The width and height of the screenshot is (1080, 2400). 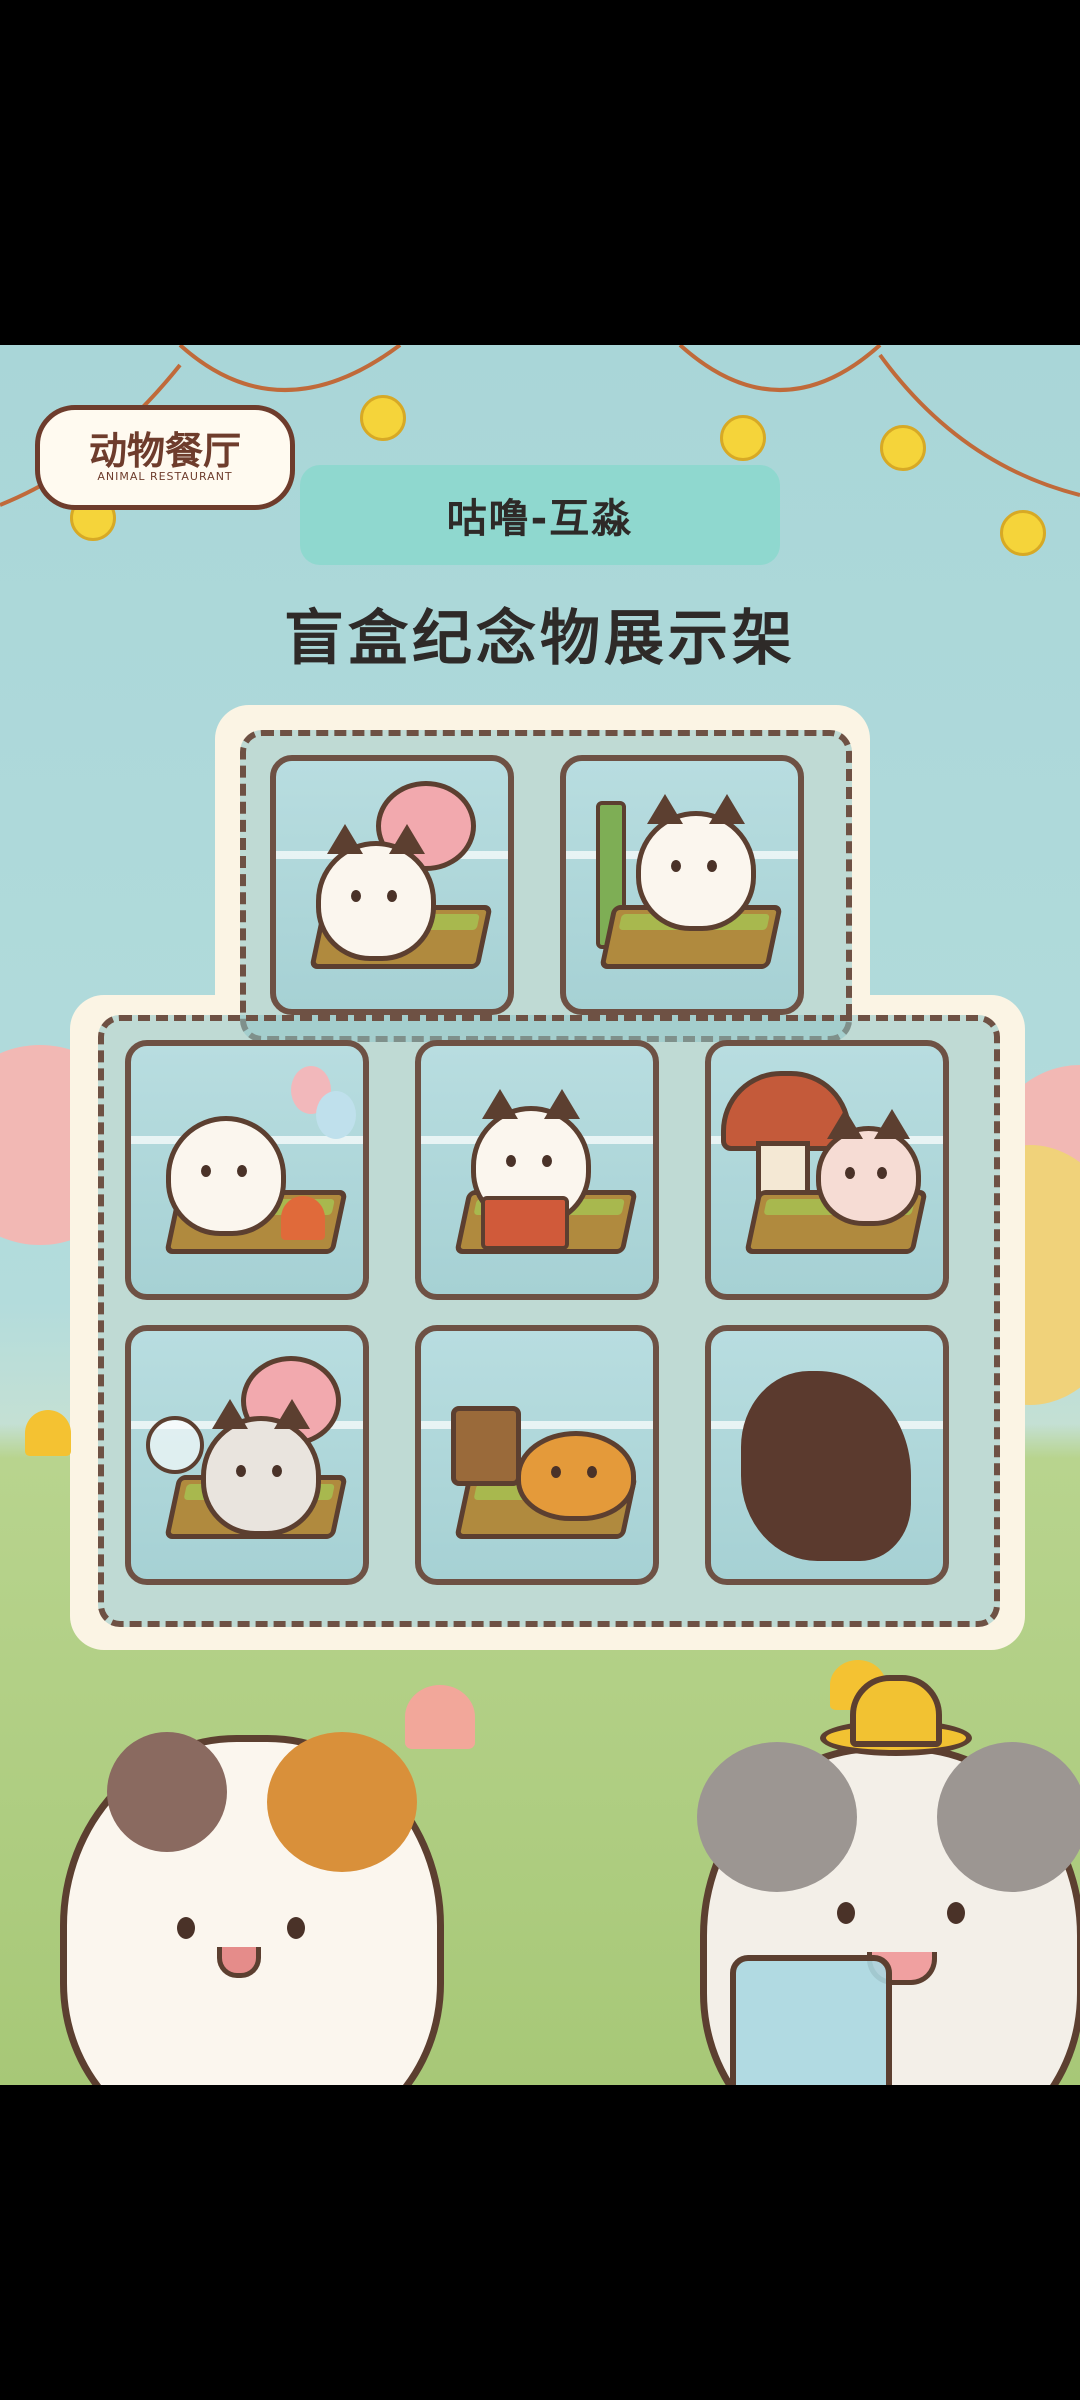 What do you see at coordinates (696, 862) in the screenshot?
I see `cow-cat-icon` at bounding box center [696, 862].